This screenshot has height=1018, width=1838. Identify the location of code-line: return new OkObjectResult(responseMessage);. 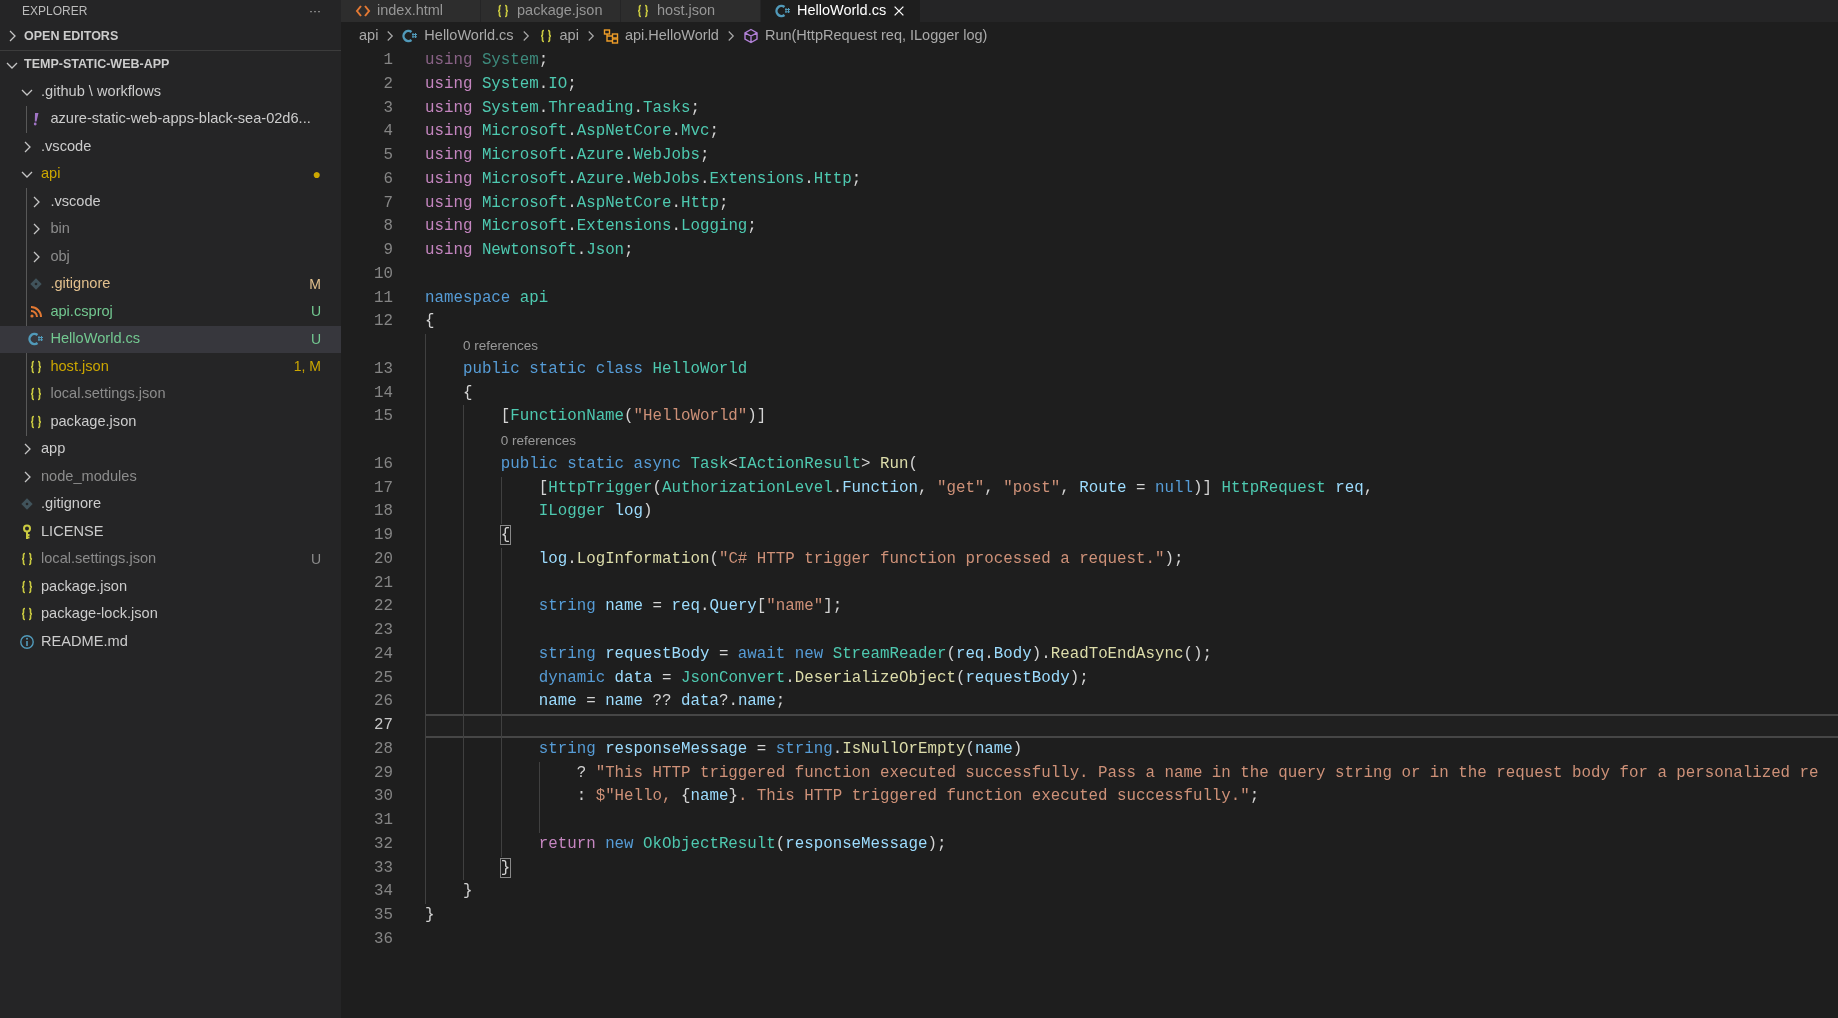
(742, 844).